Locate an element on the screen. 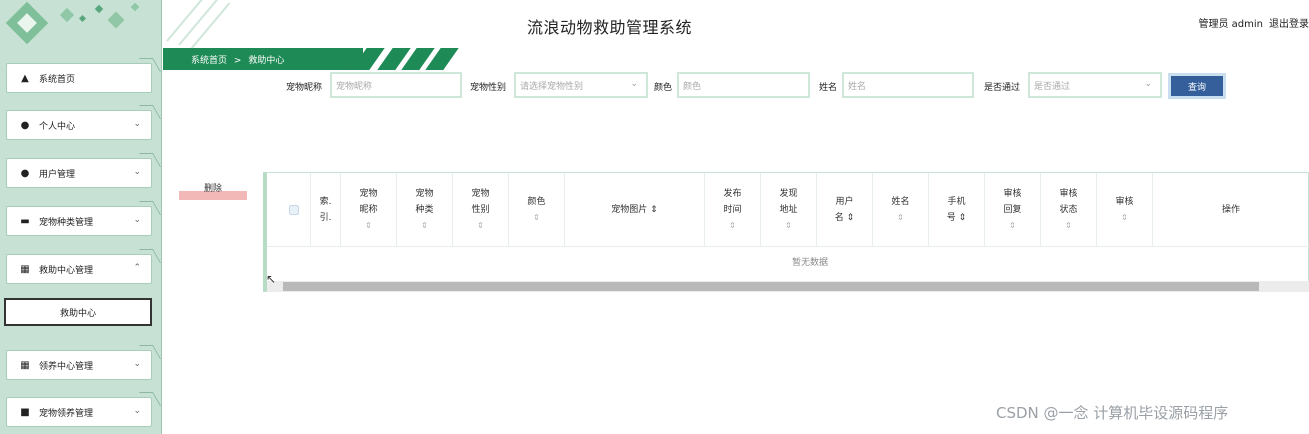 Image resolution: width=1309 pixels, height=434 pixels. column-header-text: 回复 is located at coordinates (1012, 210).